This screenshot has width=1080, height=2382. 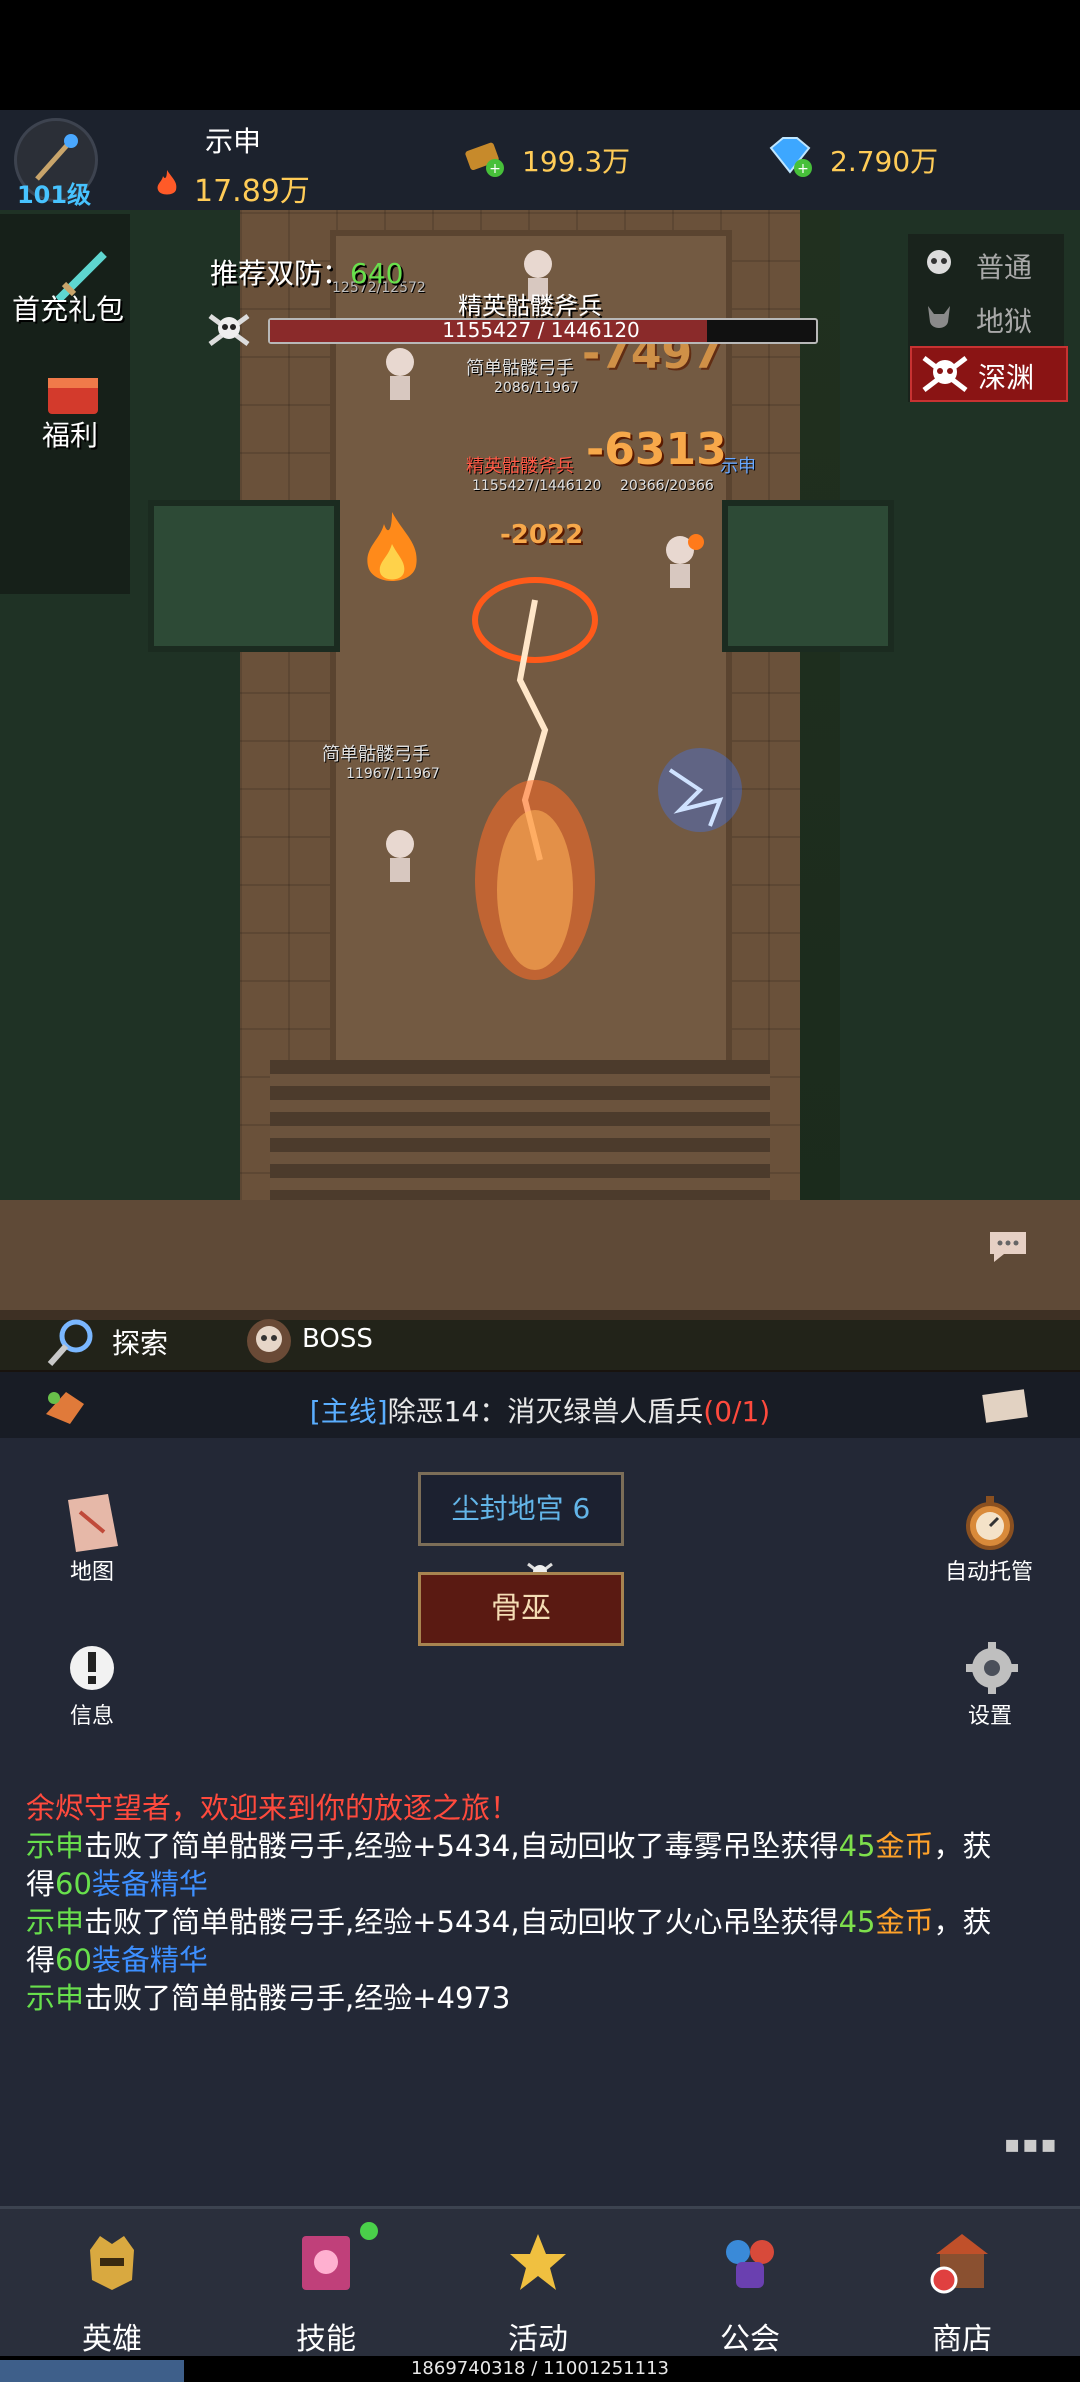 I want to click on quest-progress: (0/1), so click(x=737, y=1411).